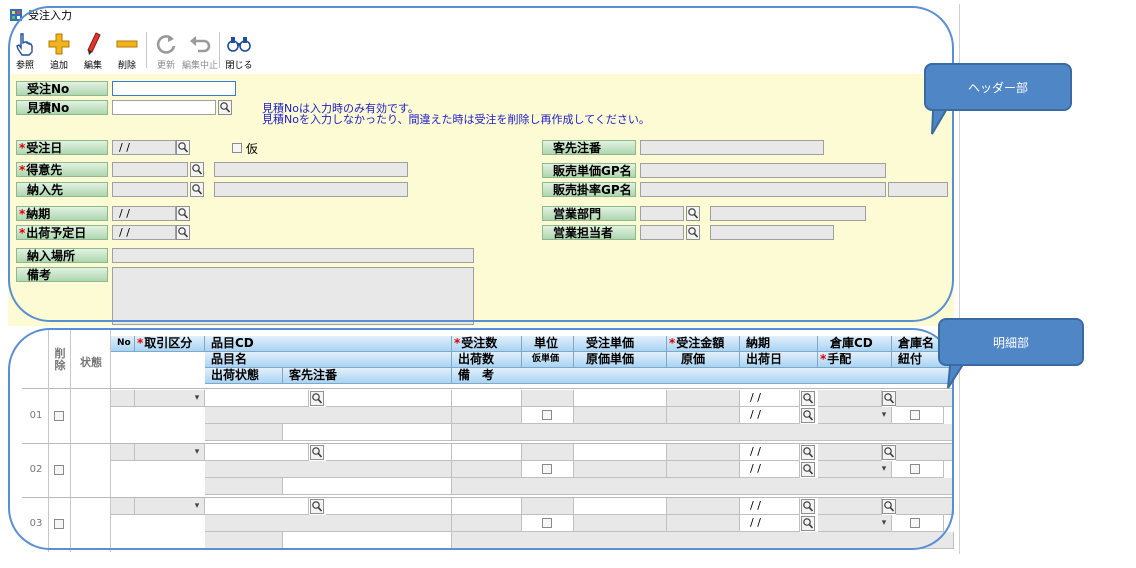 This screenshot has width=1136, height=568. Describe the element at coordinates (150, 189) in the screenshot. I see `nonyusaki-code-input` at that location.